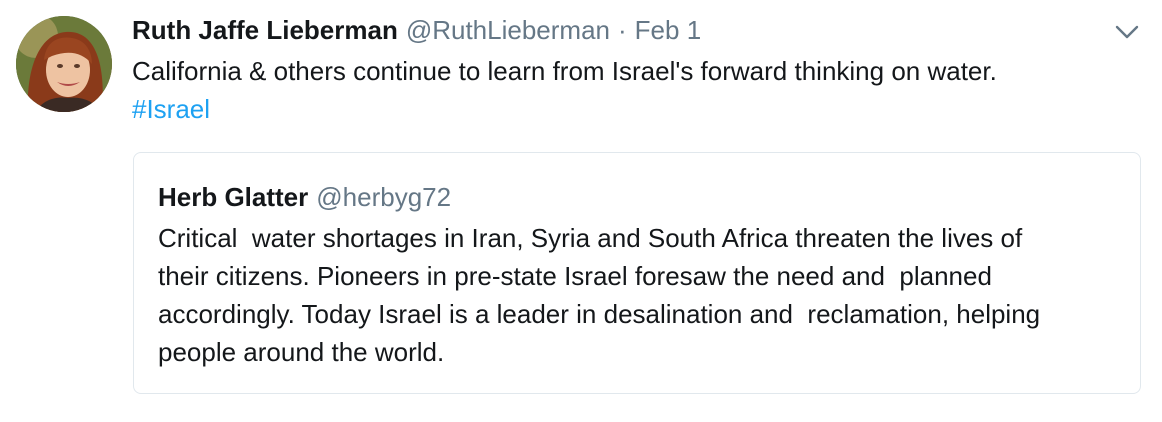  I want to click on quoted-author-name: Herb Glatter, so click(233, 197).